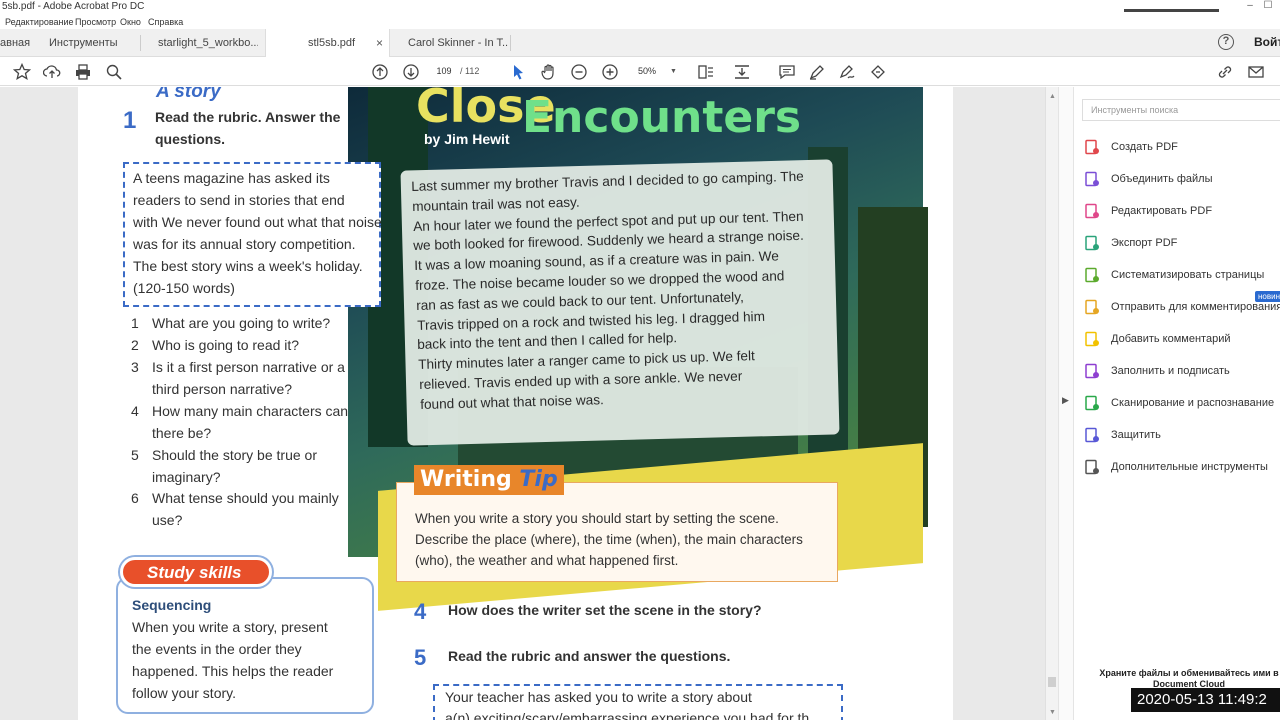 Image resolution: width=1280 pixels, height=720 pixels. I want to click on question-text: Who is going to read it?, so click(226, 345).